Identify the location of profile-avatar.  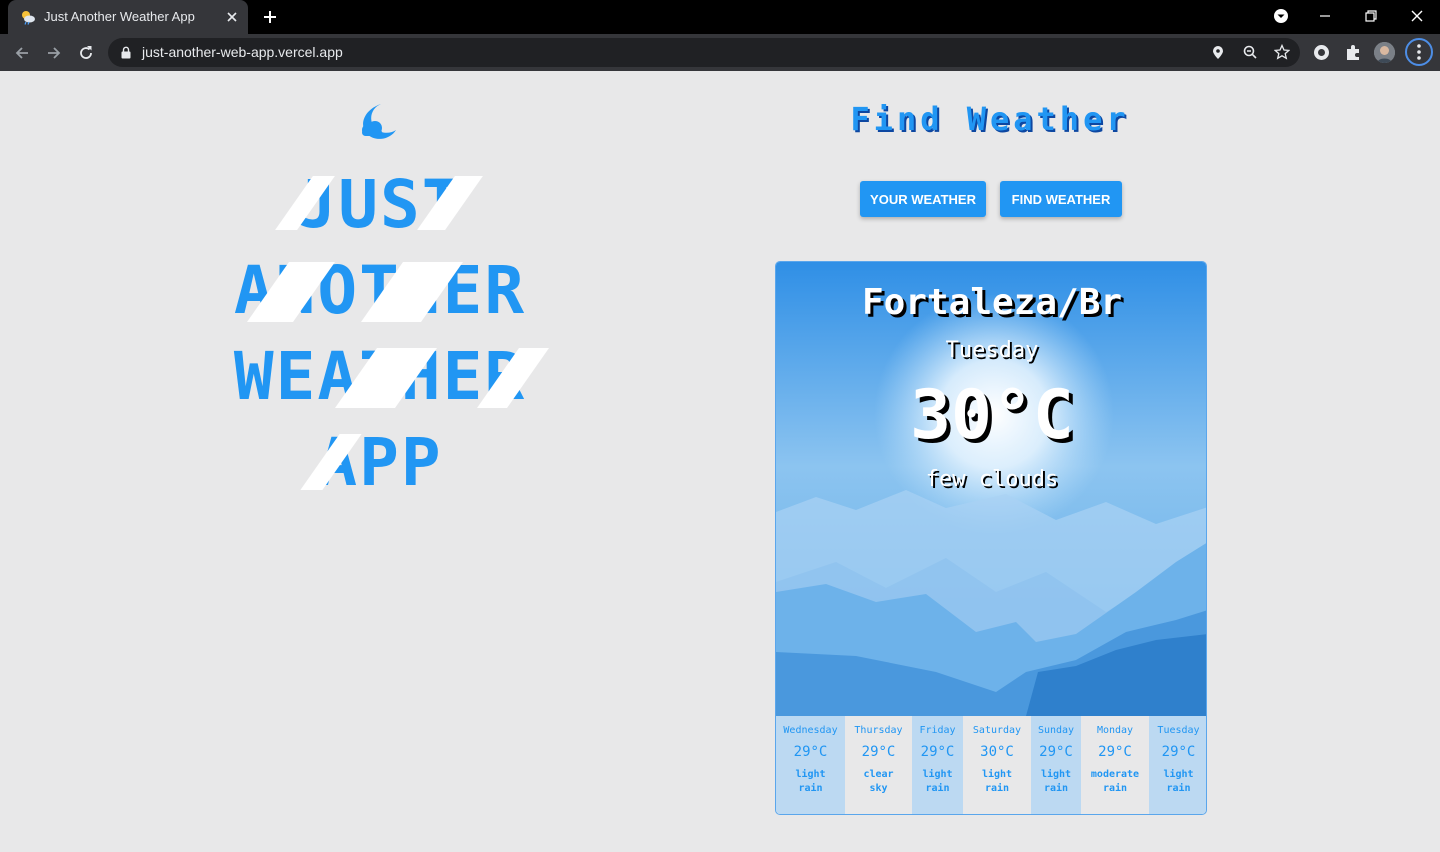
(1384, 52).